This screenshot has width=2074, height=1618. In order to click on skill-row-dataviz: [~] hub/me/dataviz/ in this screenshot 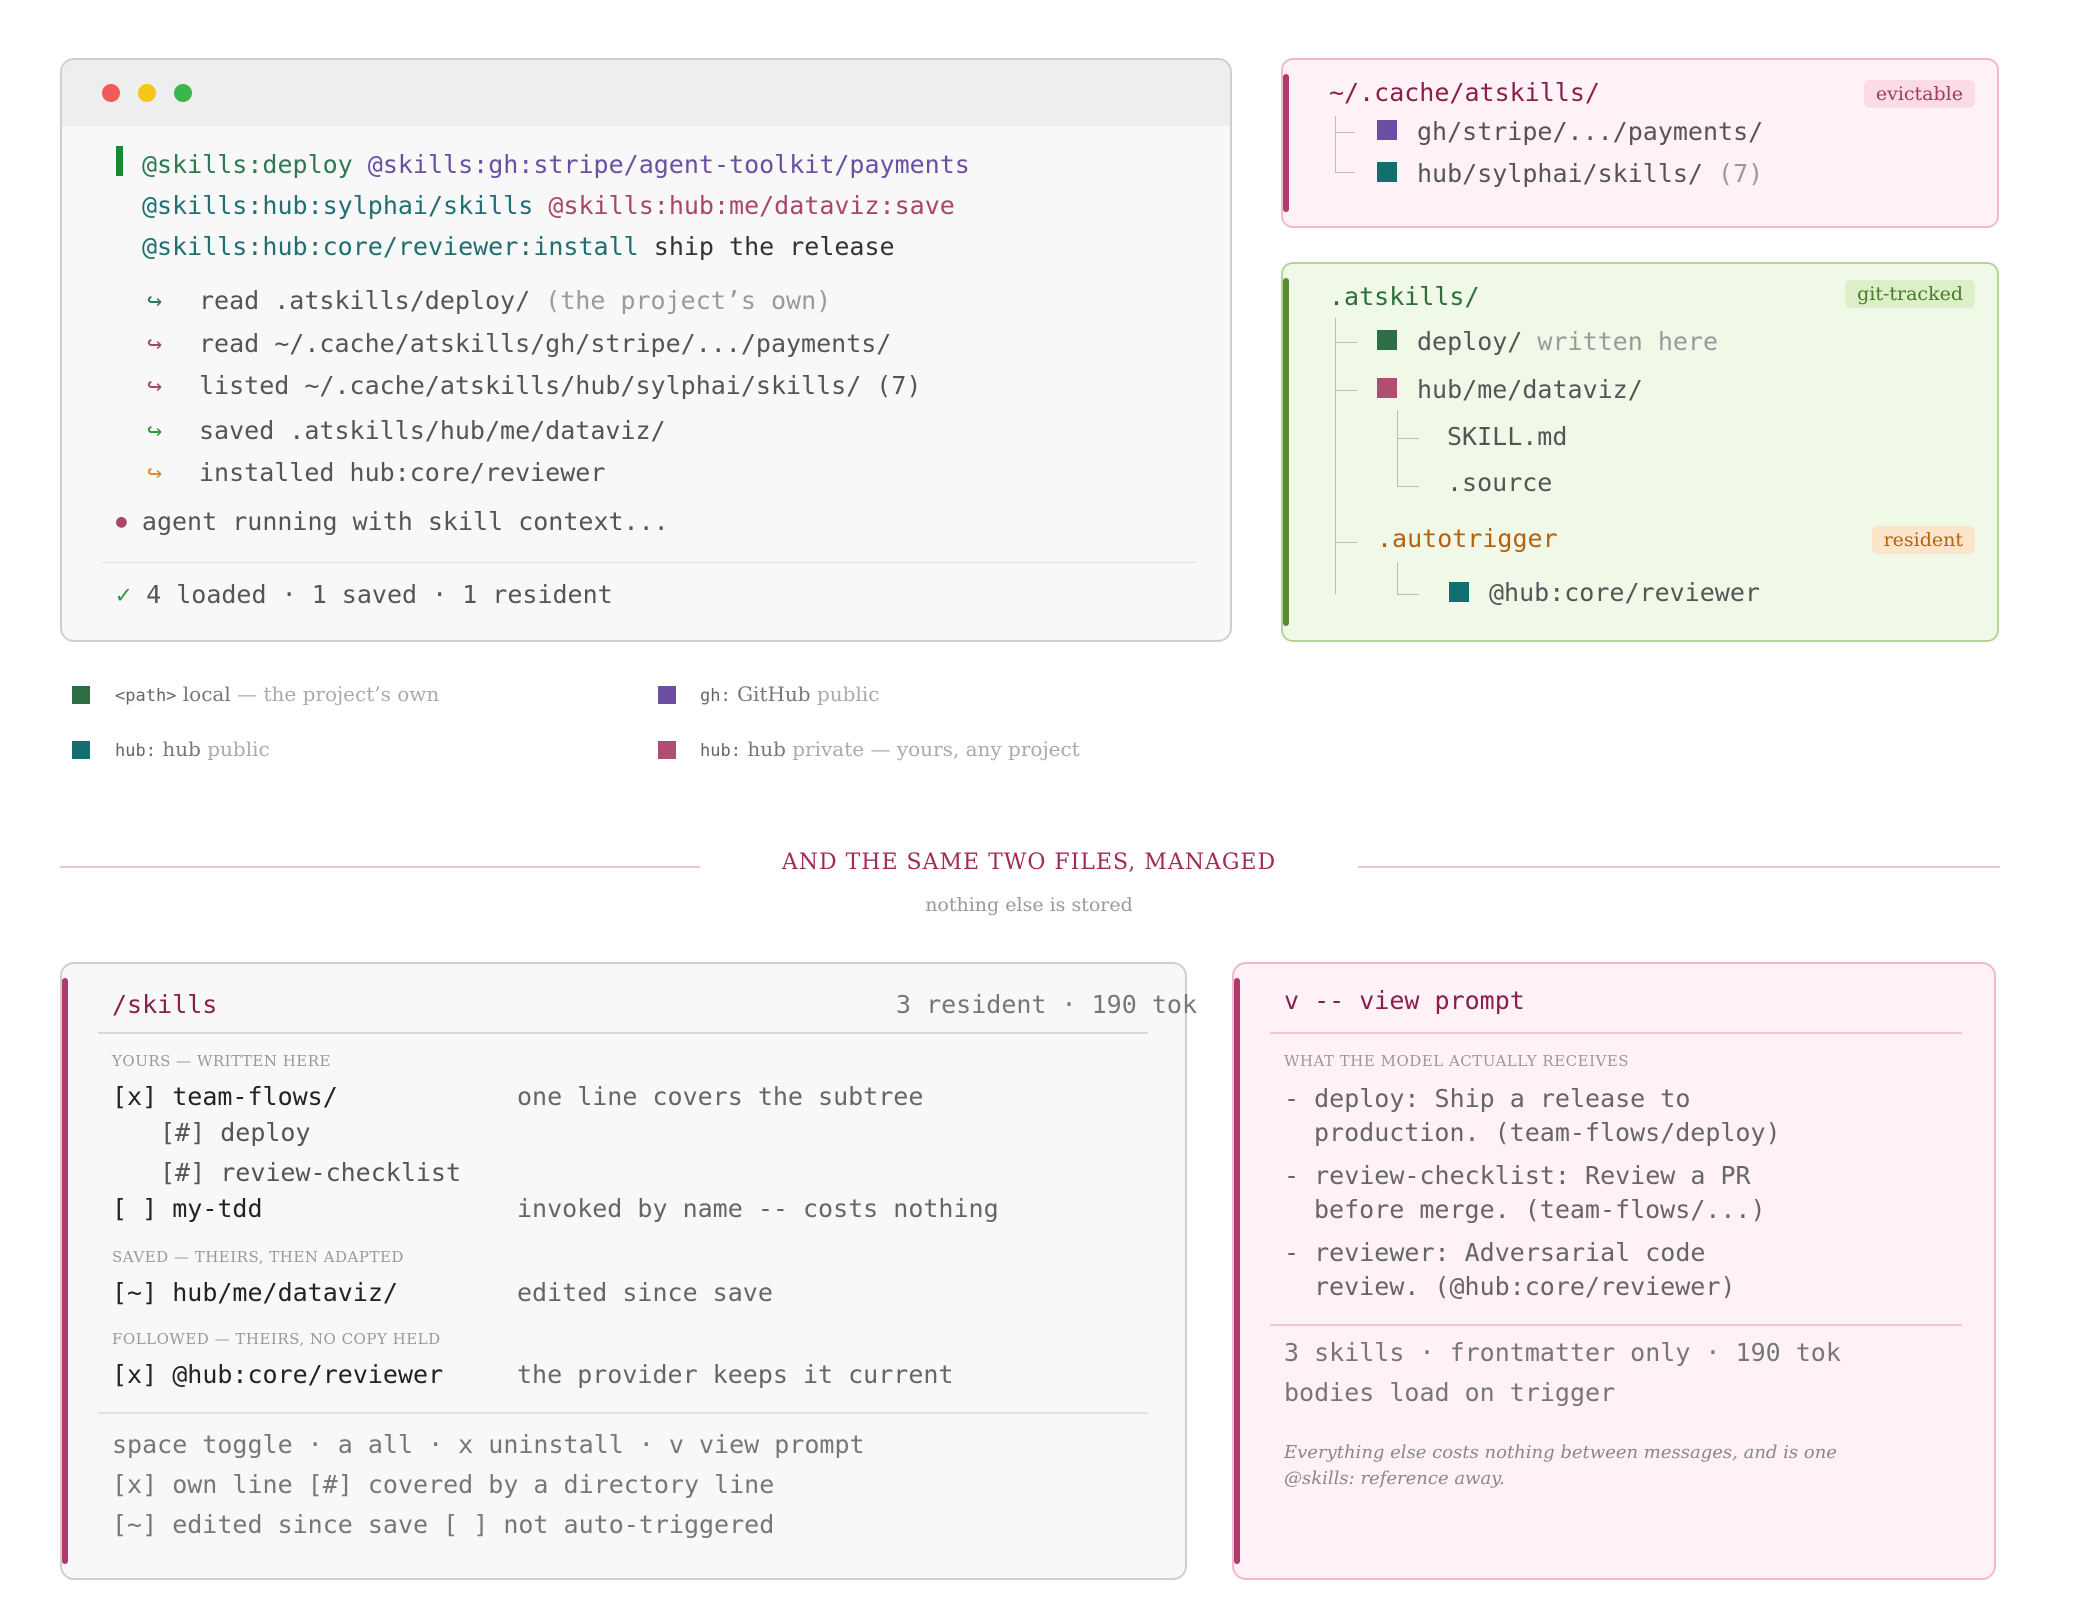, I will do `click(255, 1292)`.